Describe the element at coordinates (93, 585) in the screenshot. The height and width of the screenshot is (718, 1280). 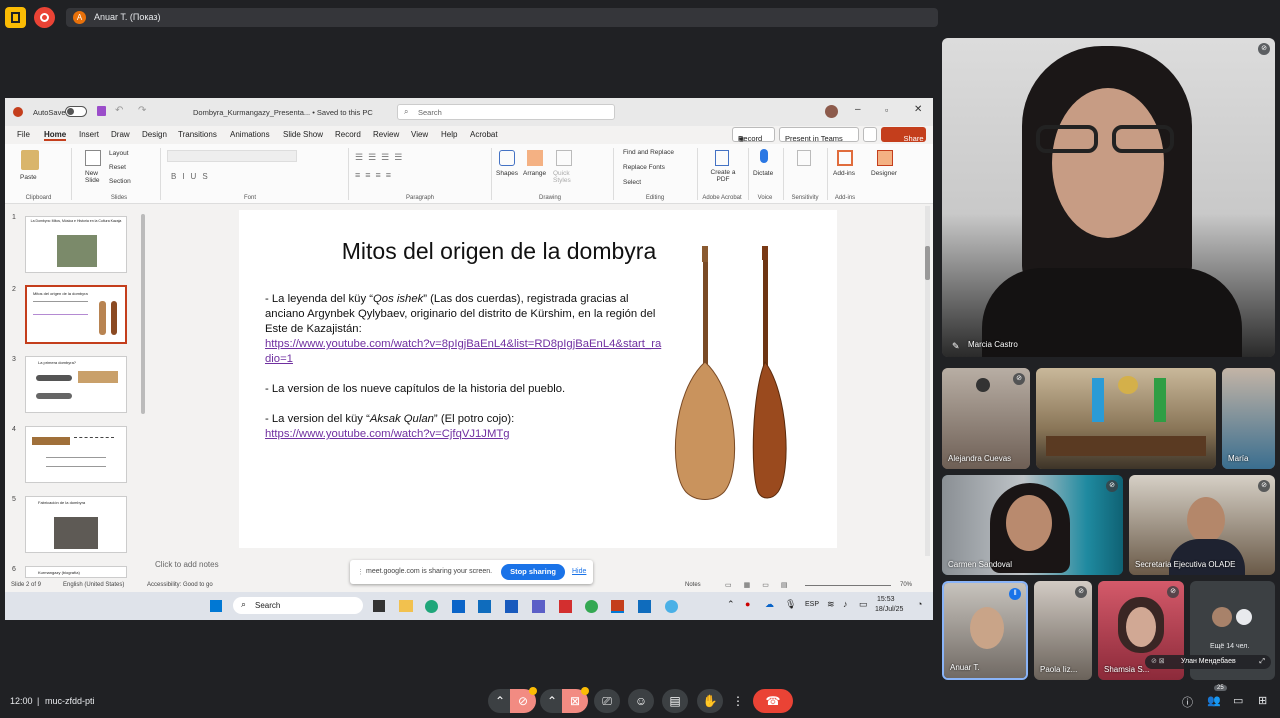
I see `language-status: English (United States)` at that location.